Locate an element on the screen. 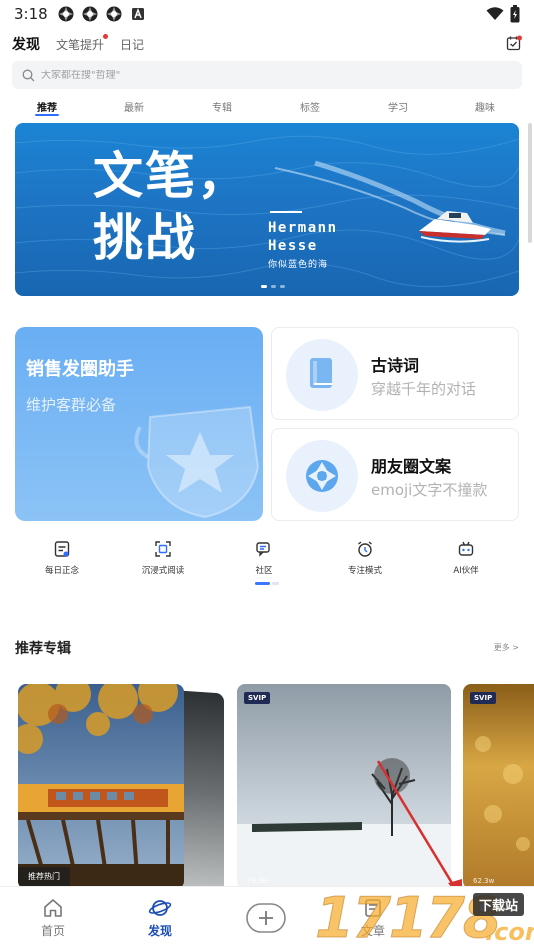 The height and width of the screenshot is (950, 534). banner-pagination is located at coordinates (273, 286).